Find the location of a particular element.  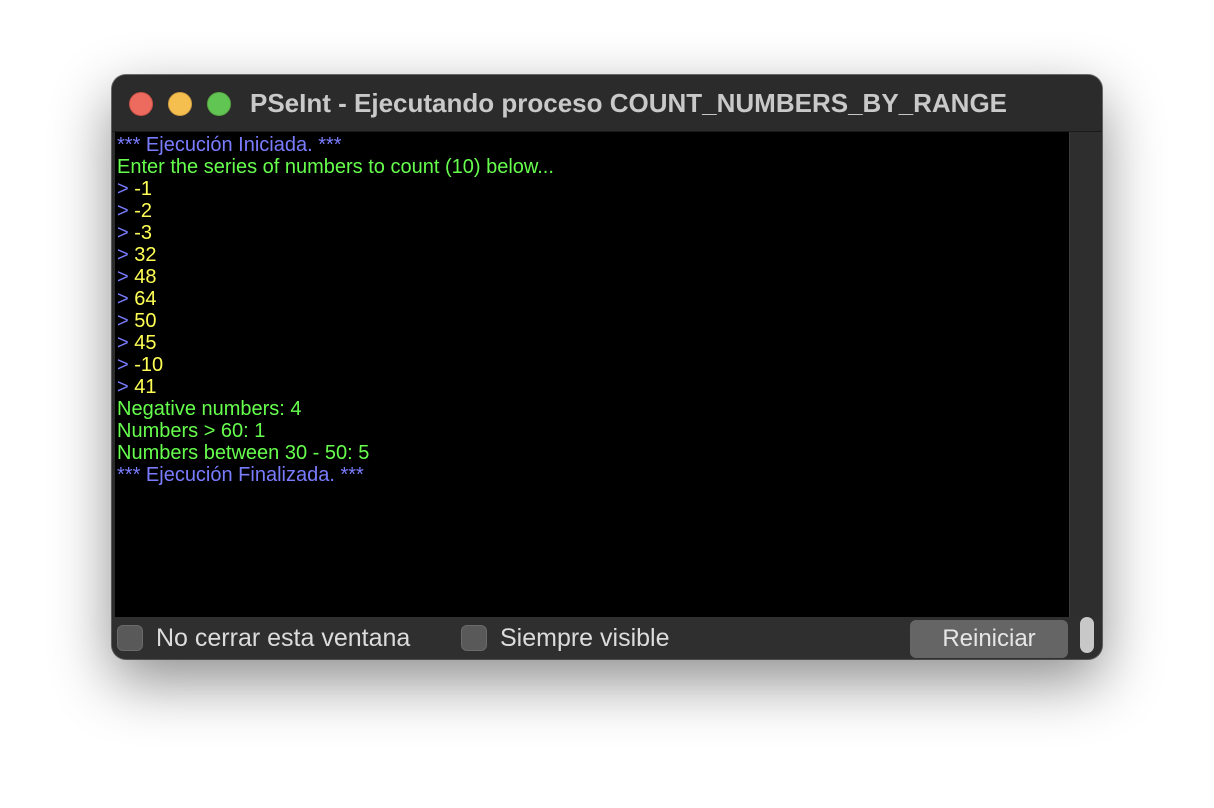

zoom-window-button is located at coordinates (219, 104).